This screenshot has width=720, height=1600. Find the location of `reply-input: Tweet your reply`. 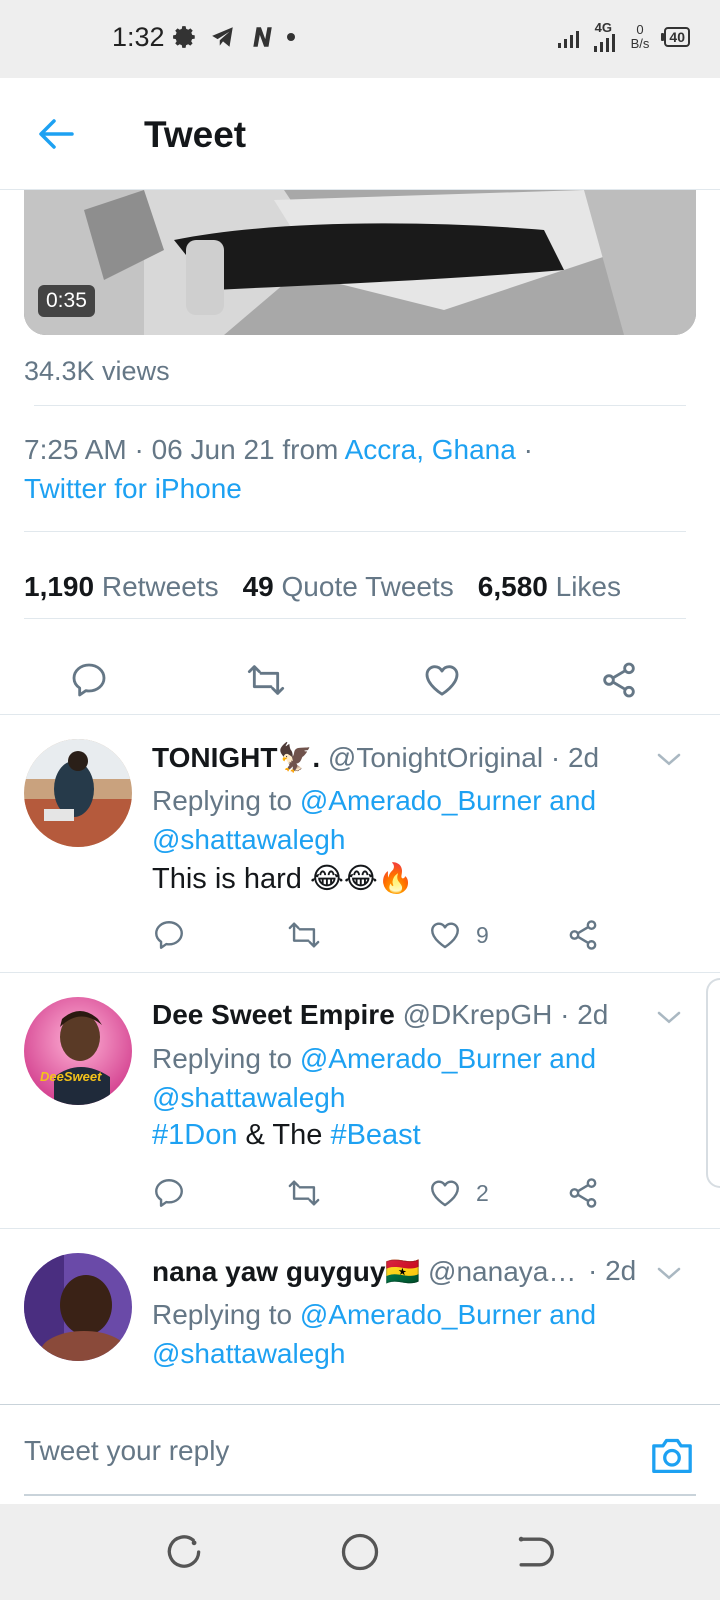

reply-input: Tweet your reply is located at coordinates (319, 1451).